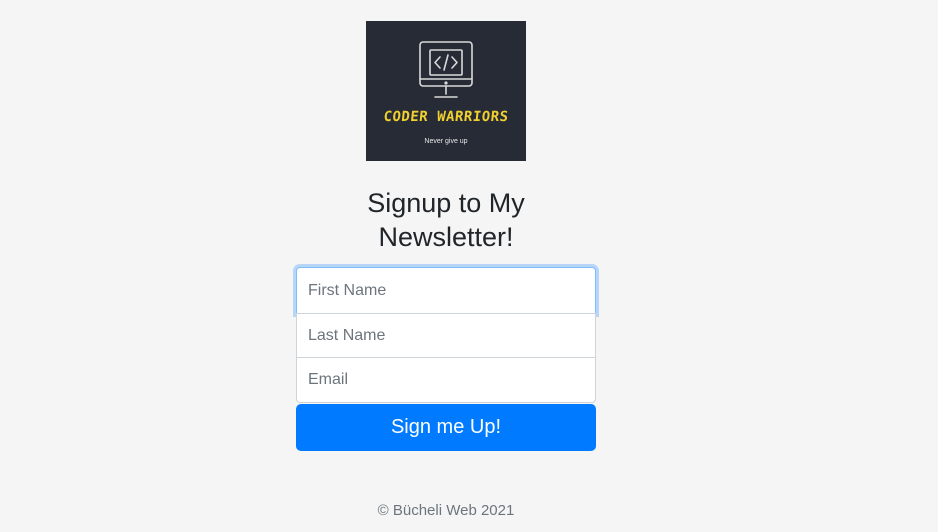 This screenshot has width=938, height=532. I want to click on last-name-input, so click(446, 335).